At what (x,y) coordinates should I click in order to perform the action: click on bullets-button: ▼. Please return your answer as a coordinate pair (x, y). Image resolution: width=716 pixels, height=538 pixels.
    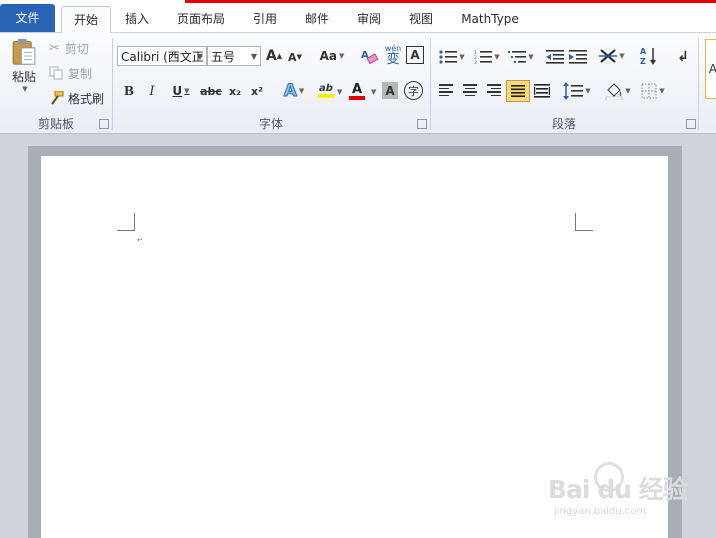
    Looking at the image, I should click on (452, 57).